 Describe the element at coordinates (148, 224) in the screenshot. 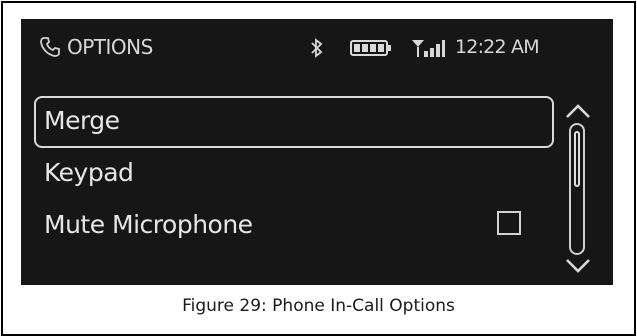

I see `menu-item-label: Mute Microphone` at that location.